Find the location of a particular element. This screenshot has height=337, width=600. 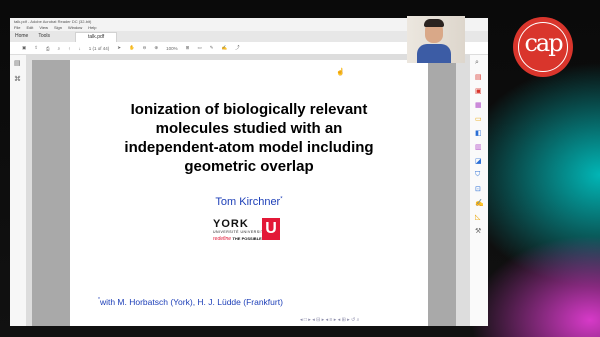

organize-pages-icon: ▥ is located at coordinates (478, 147).